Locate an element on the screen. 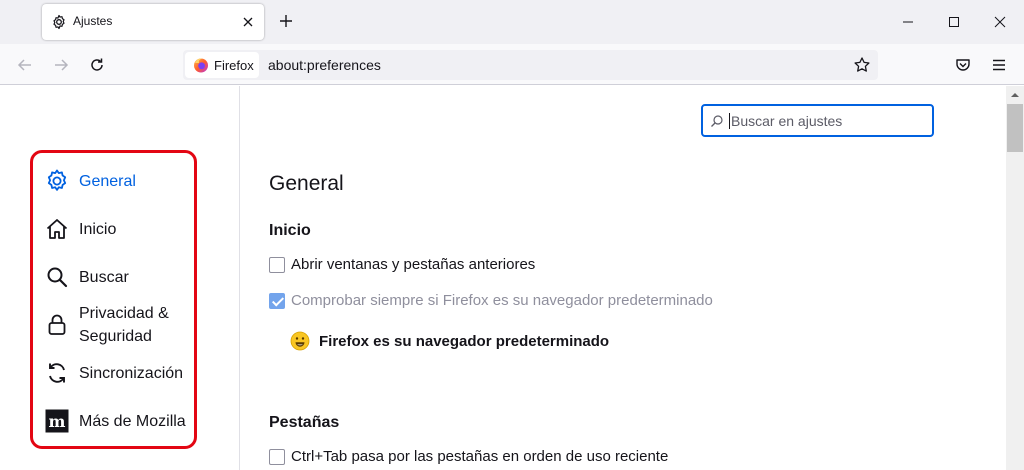 The height and width of the screenshot is (470, 1024). search-input: Buscar en ajustes is located at coordinates (817, 120).